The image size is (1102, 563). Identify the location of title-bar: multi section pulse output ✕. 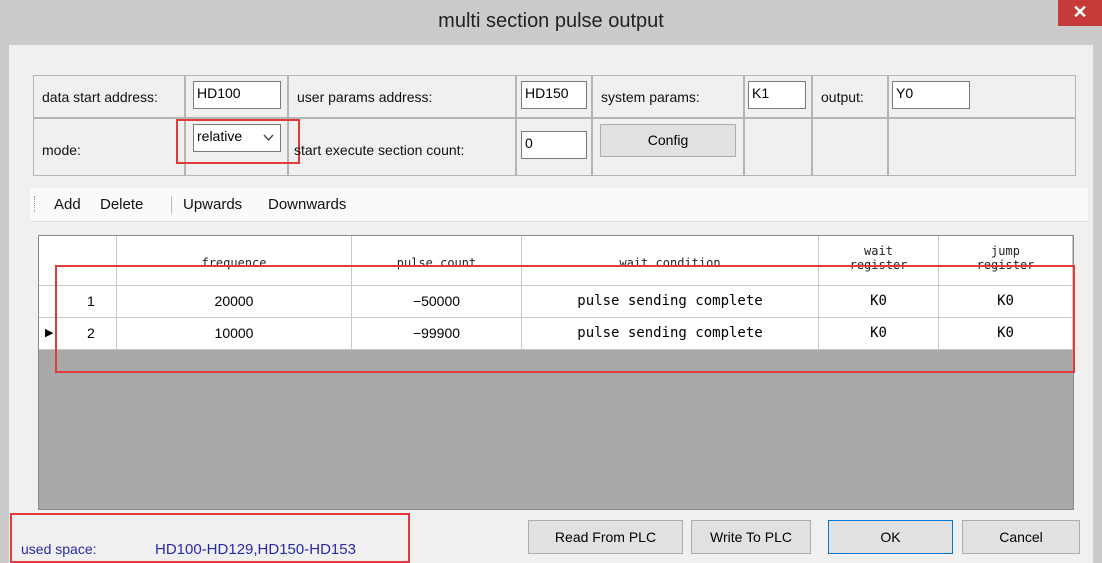
(551, 23).